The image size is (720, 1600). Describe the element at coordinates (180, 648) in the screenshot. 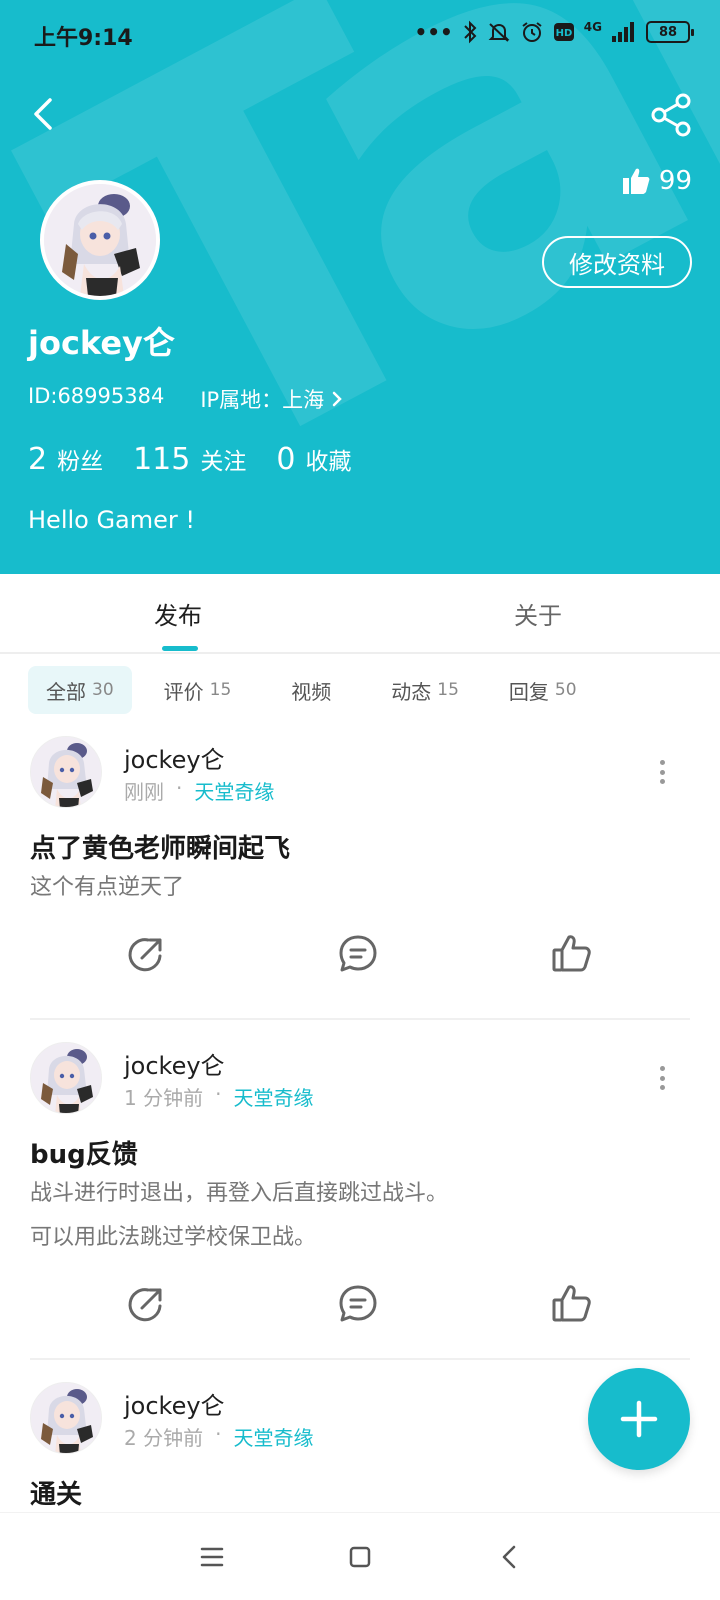

I see `tab-indicator` at that location.